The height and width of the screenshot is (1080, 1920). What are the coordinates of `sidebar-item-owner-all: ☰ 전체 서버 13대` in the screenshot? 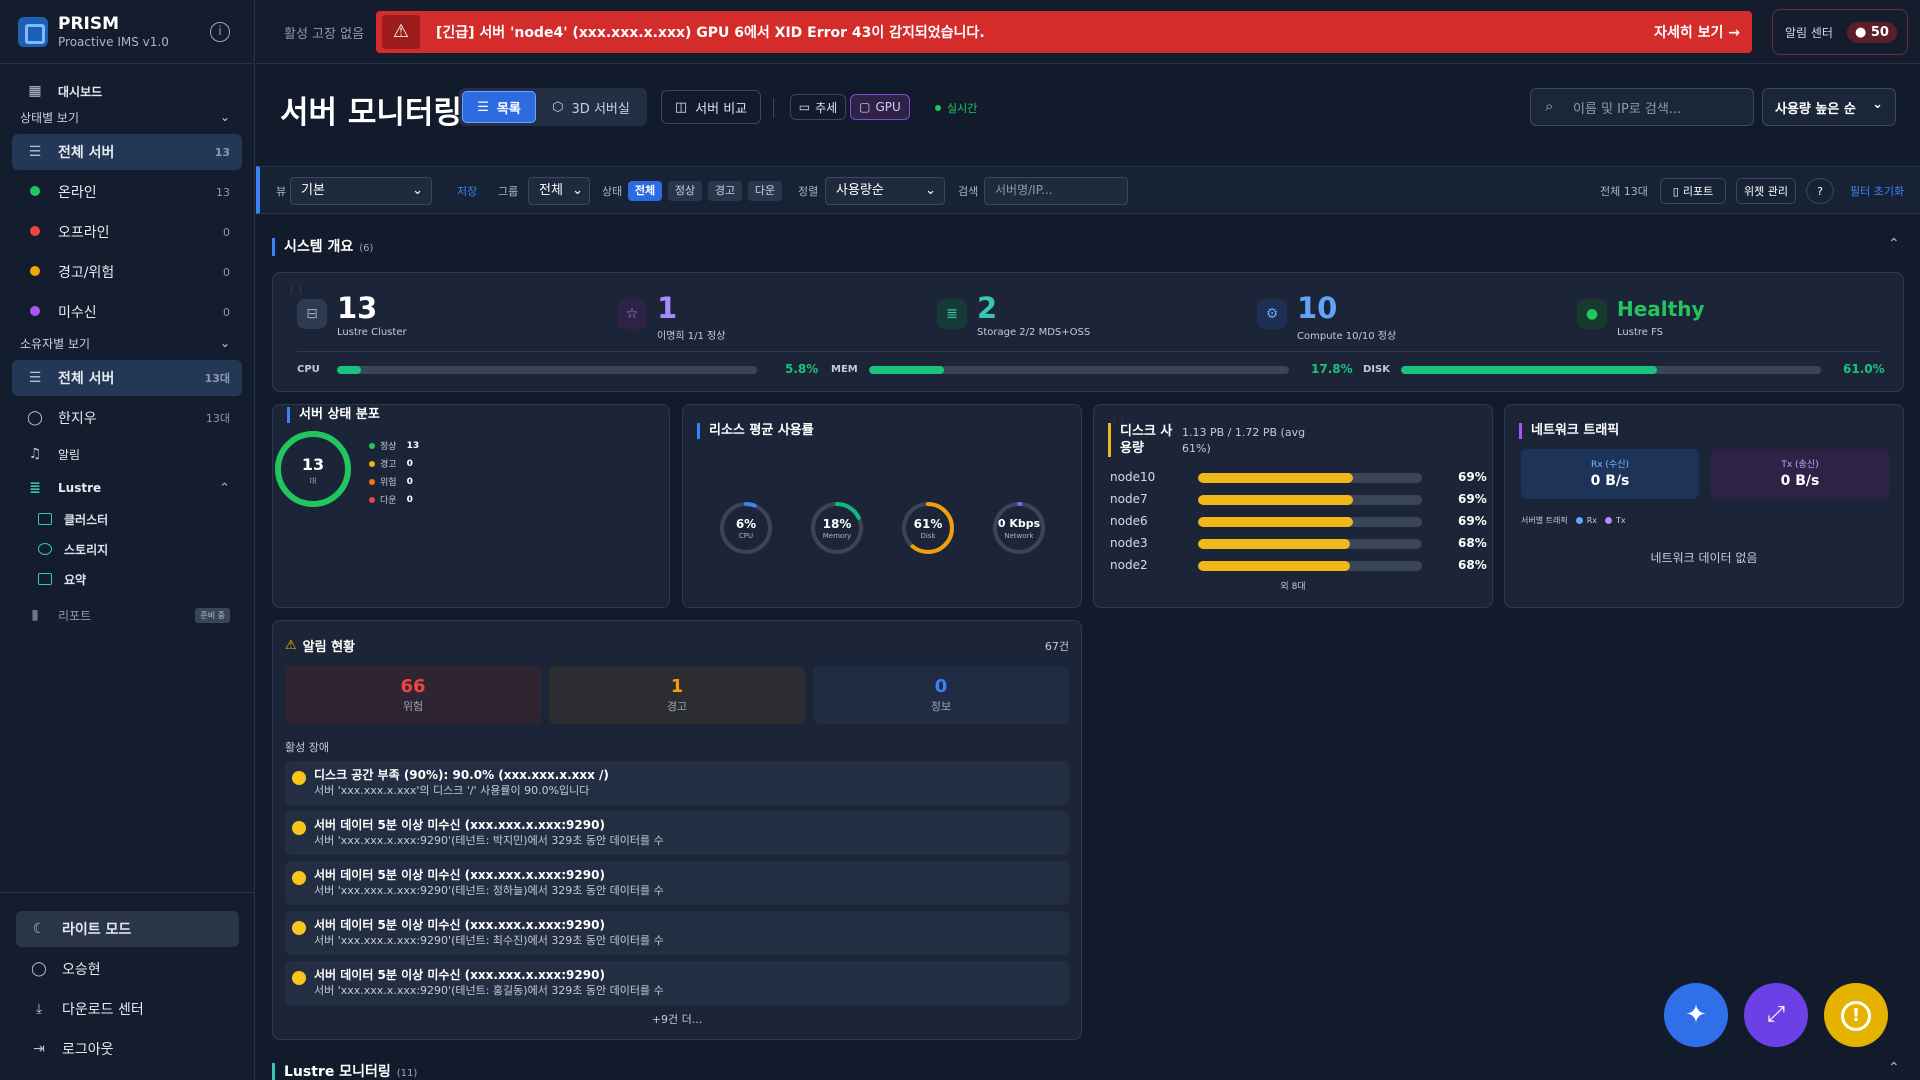 It's located at (127, 378).